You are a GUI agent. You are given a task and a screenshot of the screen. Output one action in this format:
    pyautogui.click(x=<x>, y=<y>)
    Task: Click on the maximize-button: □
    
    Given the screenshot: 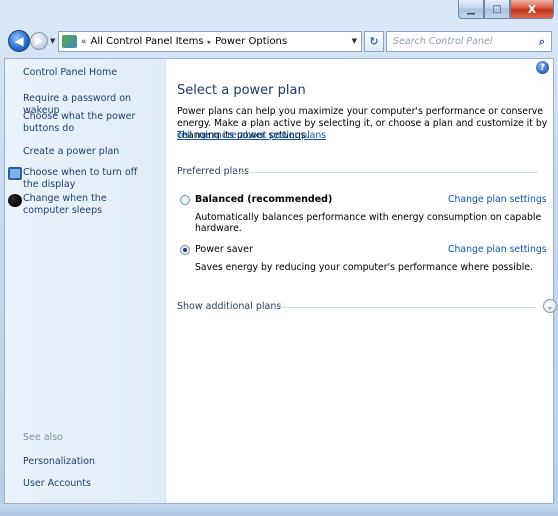 What is the action you would take?
    pyautogui.click(x=497, y=9)
    